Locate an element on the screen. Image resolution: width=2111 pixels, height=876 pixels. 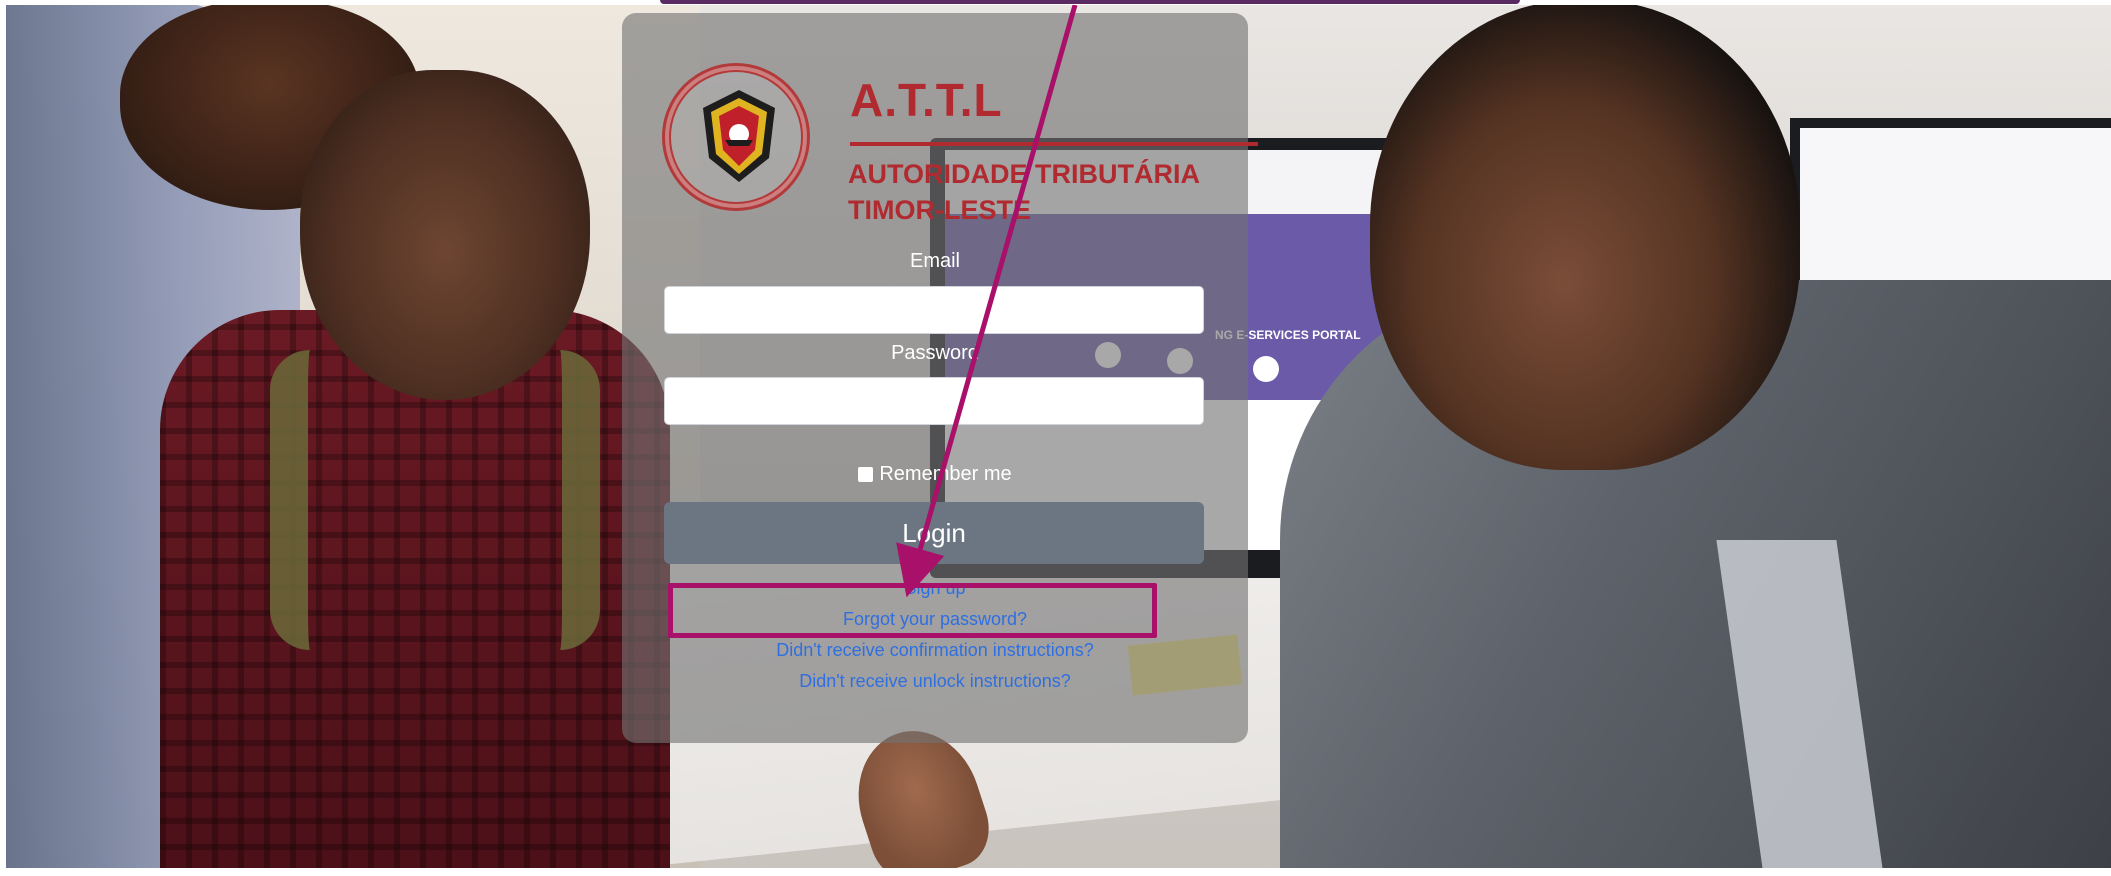
emblem-seal-icon is located at coordinates (736, 137).